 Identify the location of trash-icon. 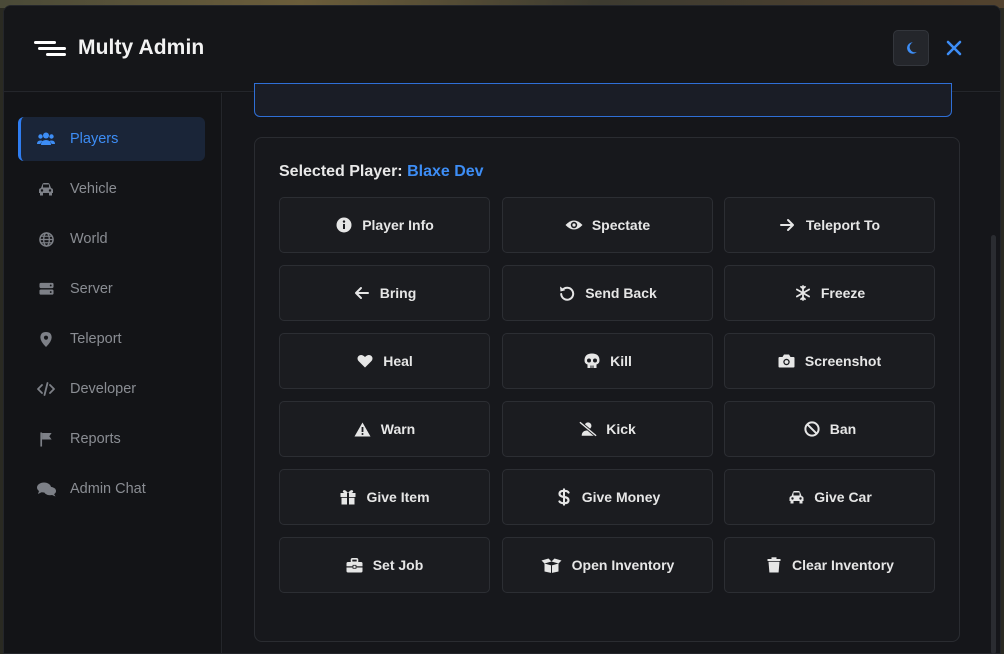
(774, 565).